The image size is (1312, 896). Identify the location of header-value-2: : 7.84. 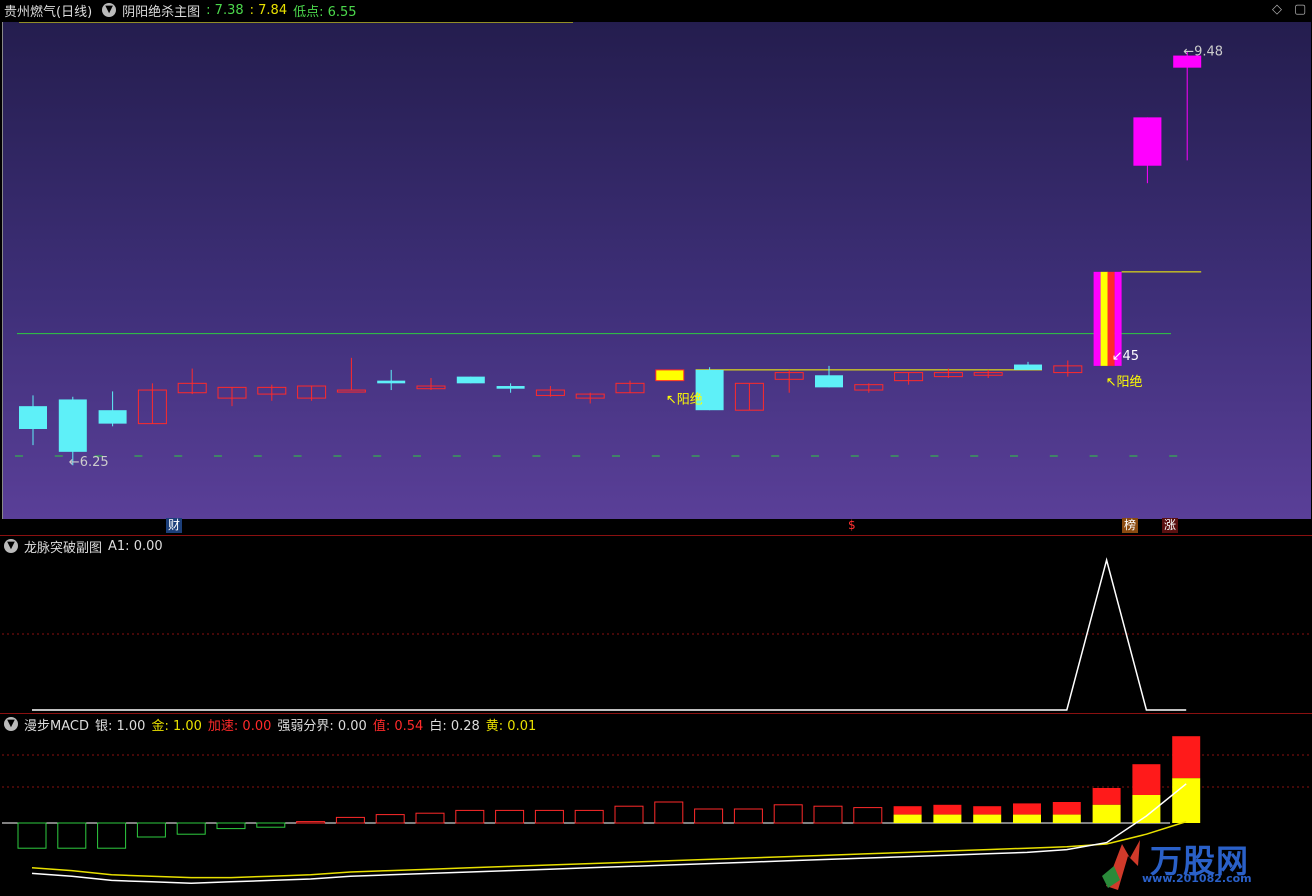
(268, 10).